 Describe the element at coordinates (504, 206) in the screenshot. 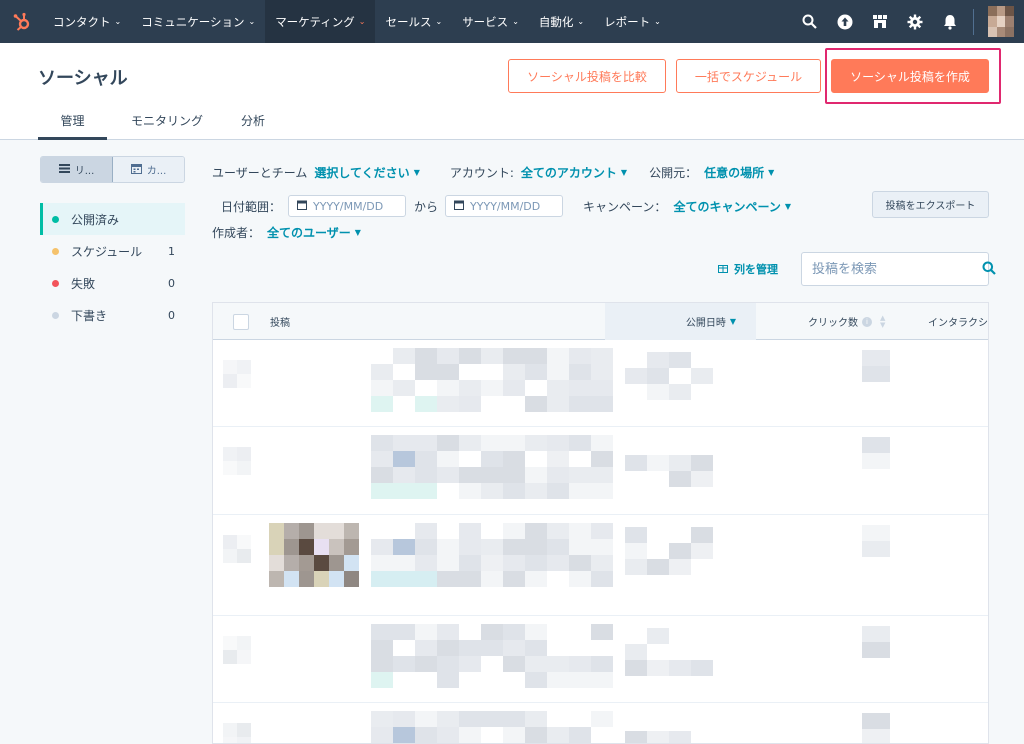

I see `date-to-input: YYYY/MM/DD` at that location.